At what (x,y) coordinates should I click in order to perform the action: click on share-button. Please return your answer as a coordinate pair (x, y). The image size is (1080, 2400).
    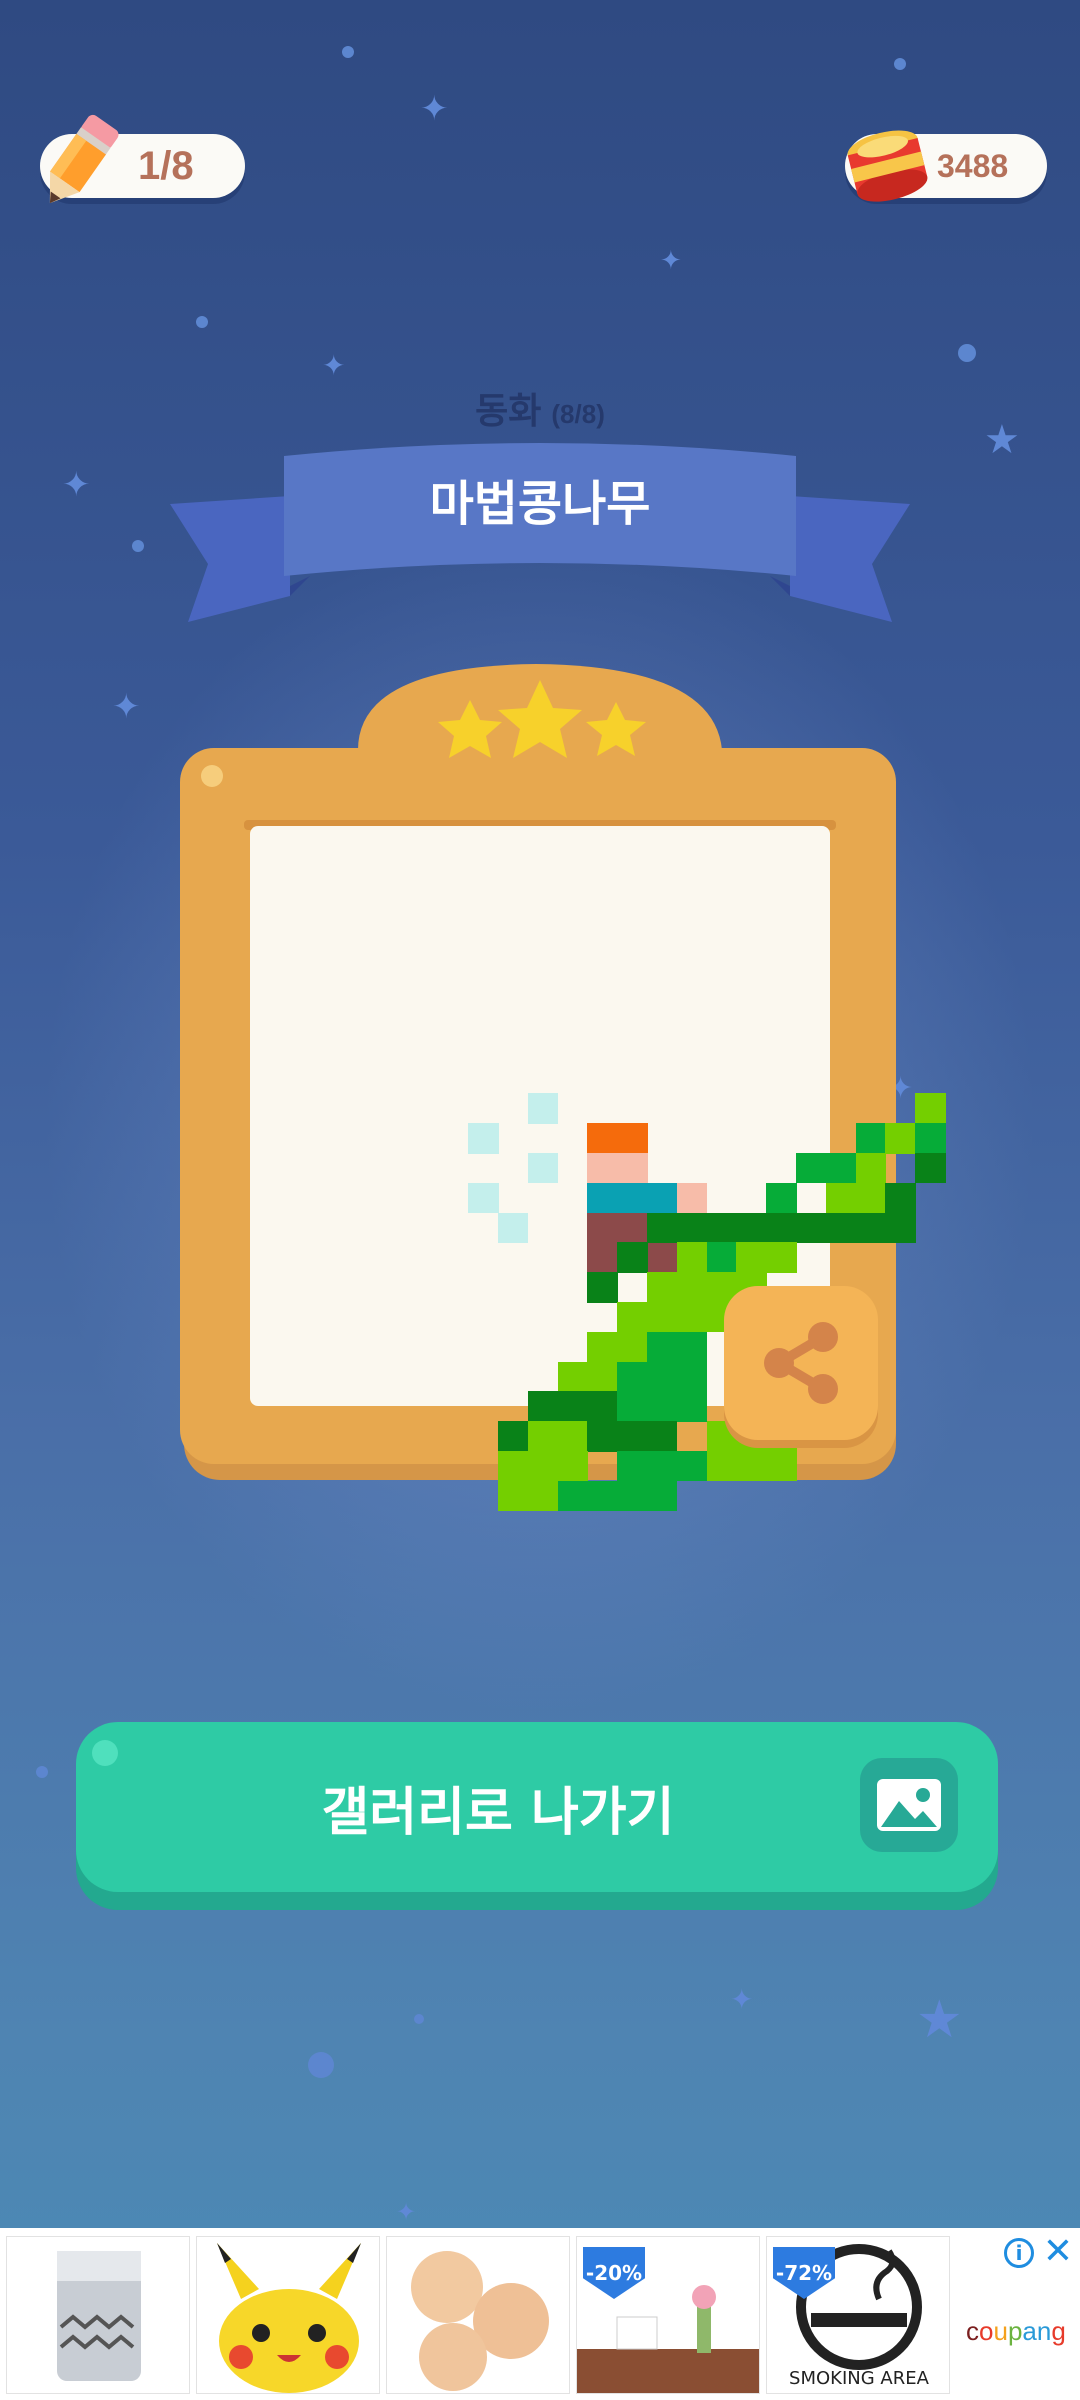
    Looking at the image, I should click on (801, 1363).